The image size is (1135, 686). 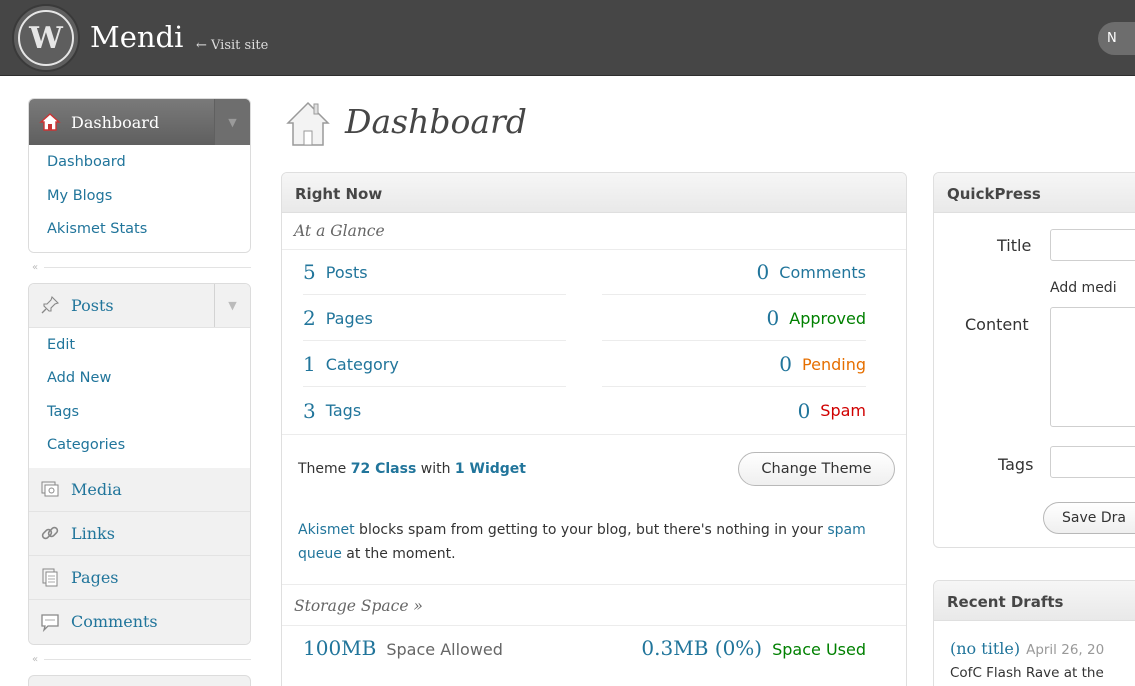 I want to click on submenu-edit: Edit, so click(x=139, y=347).